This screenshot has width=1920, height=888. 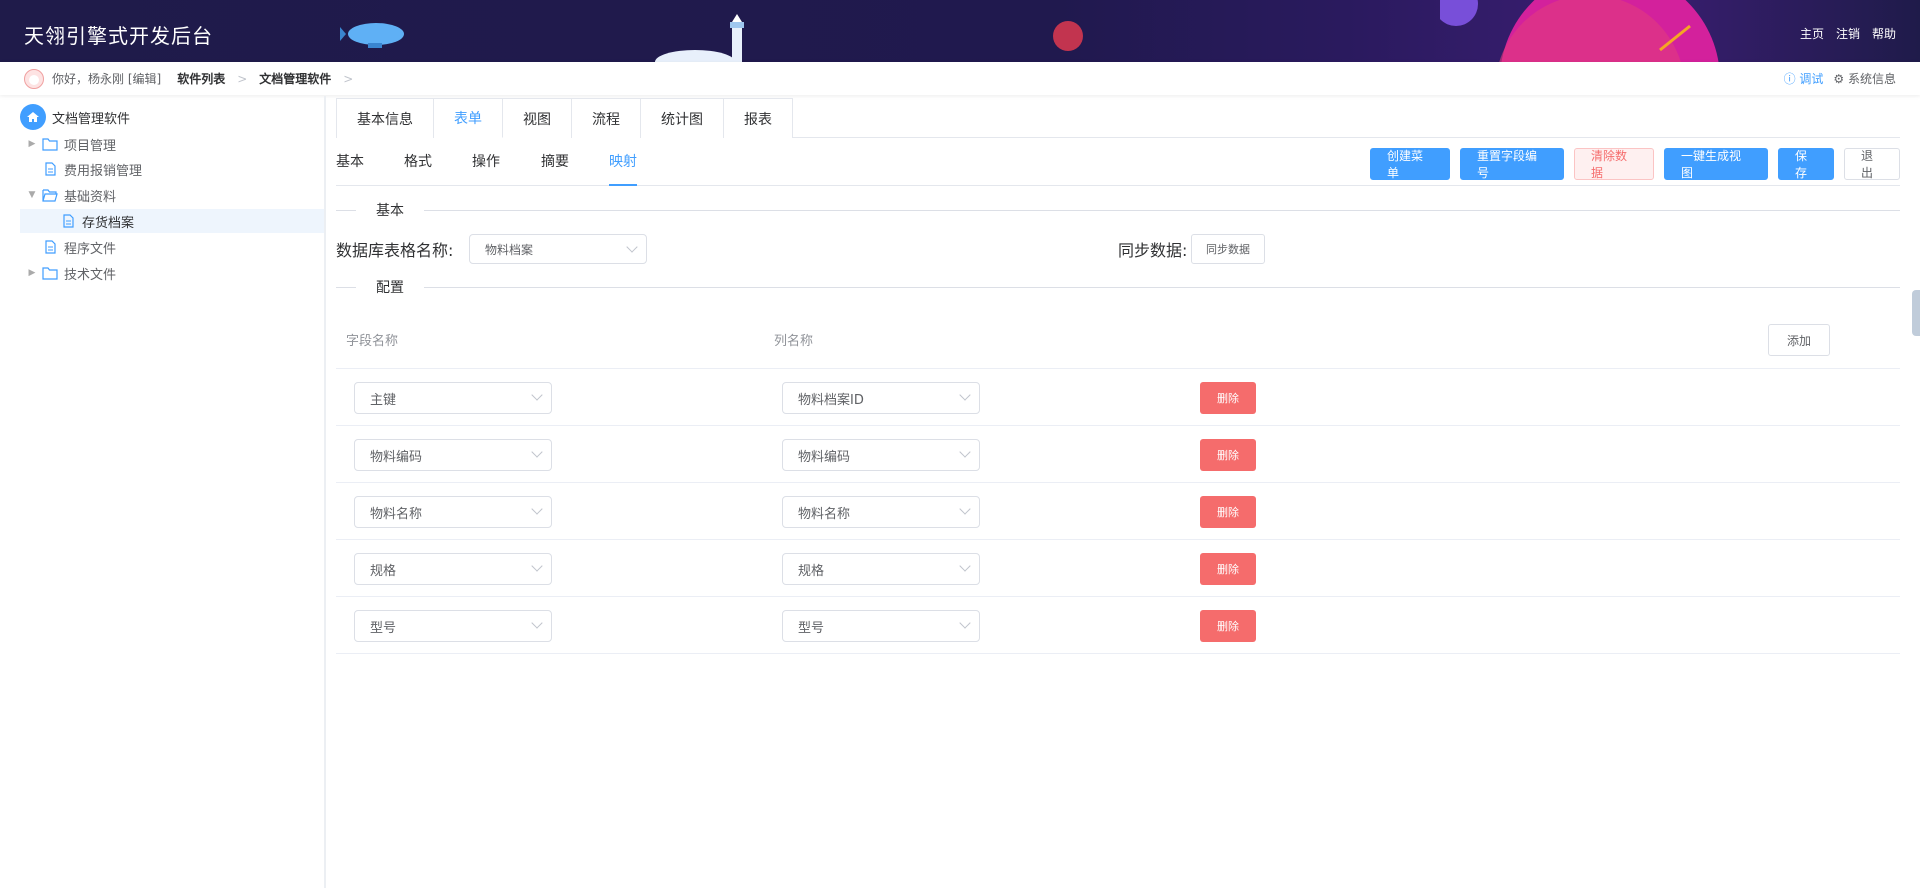 What do you see at coordinates (1916, 313) in the screenshot?
I see `side-collapse-handle` at bounding box center [1916, 313].